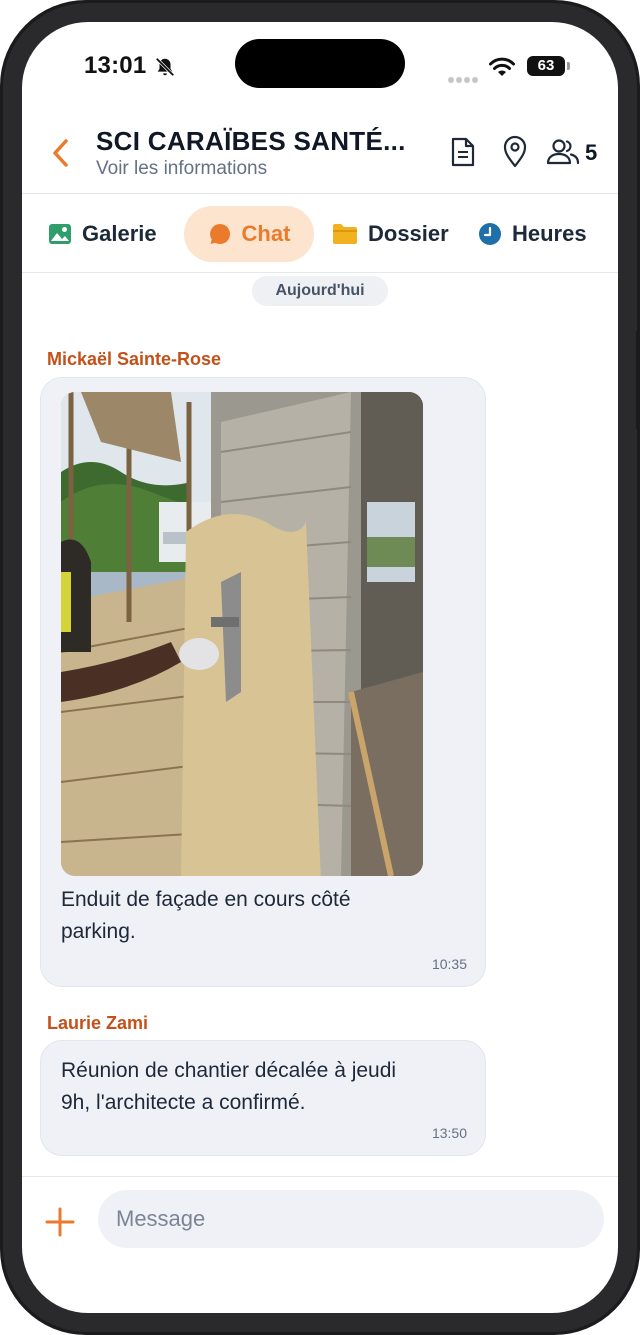 This screenshot has width=640, height=1335. What do you see at coordinates (165, 67) in the screenshot?
I see `bell-muted-icon` at bounding box center [165, 67].